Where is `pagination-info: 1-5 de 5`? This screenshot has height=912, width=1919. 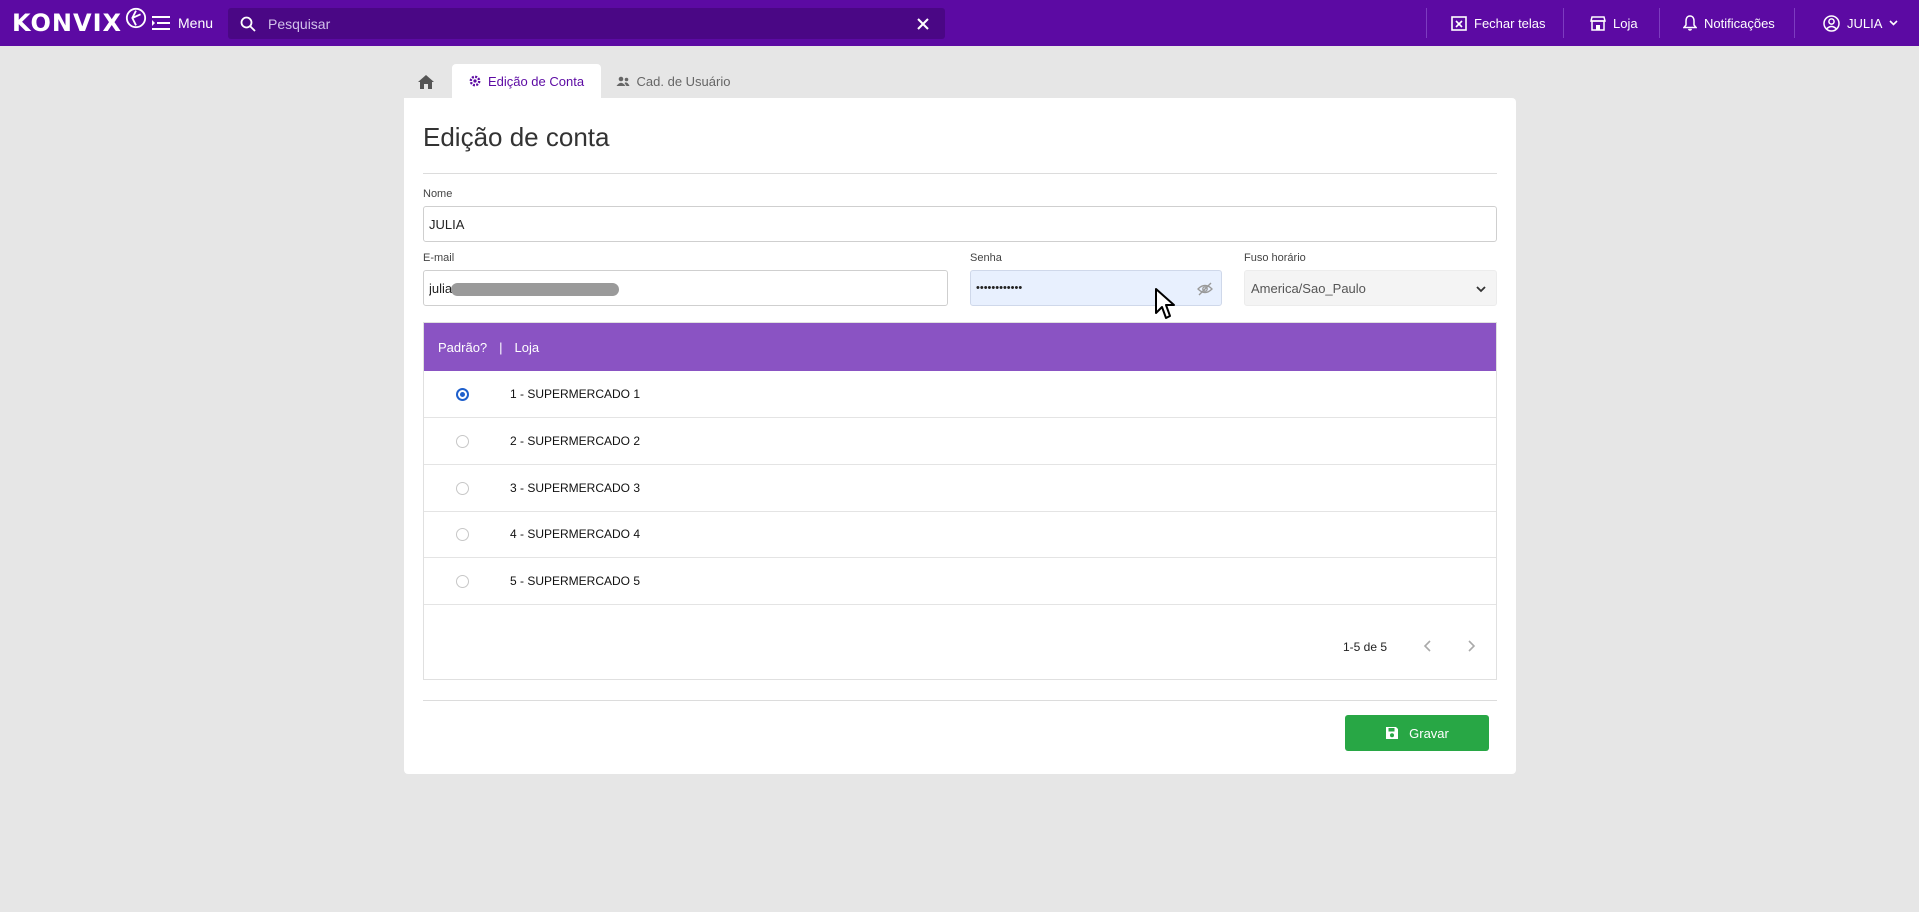 pagination-info: 1-5 de 5 is located at coordinates (1365, 647).